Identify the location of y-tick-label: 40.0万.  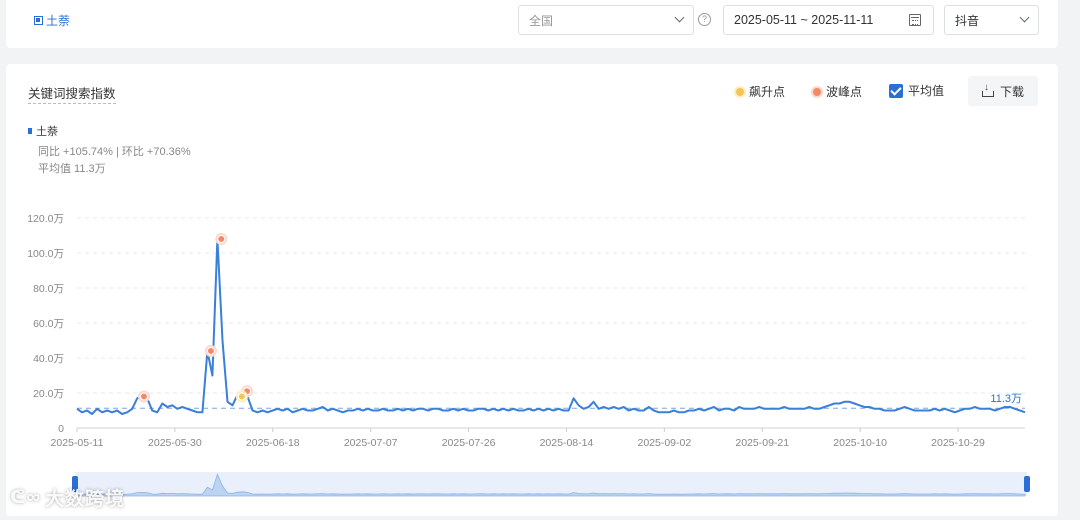
(48, 359).